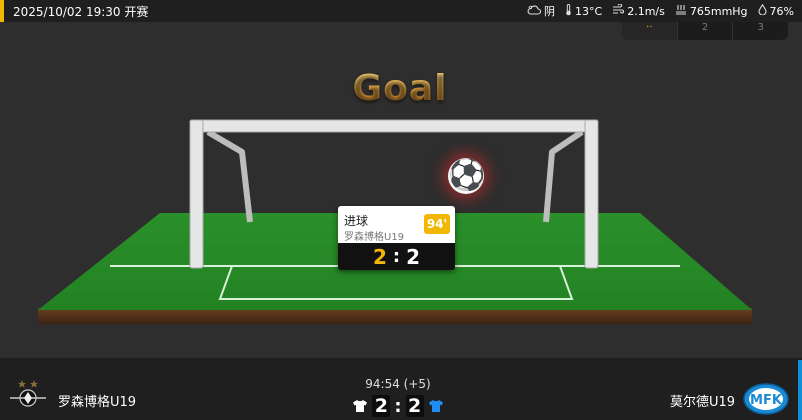 The image size is (802, 420). I want to click on away-score: 2, so click(414, 406).